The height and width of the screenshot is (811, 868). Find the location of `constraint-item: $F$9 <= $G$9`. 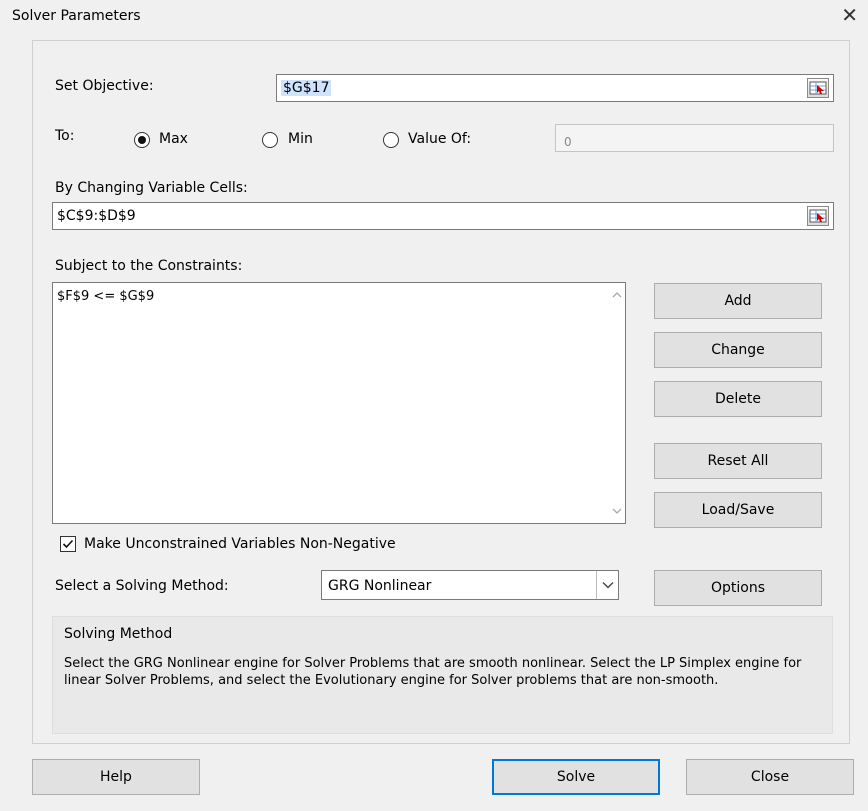

constraint-item: $F$9 <= $G$9 is located at coordinates (105, 296).